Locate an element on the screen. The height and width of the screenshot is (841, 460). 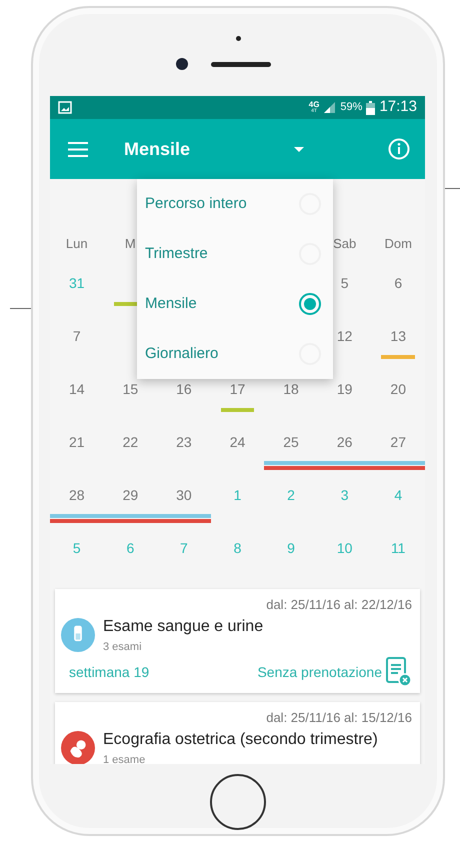
clock-time: 17:13 is located at coordinates (398, 107).